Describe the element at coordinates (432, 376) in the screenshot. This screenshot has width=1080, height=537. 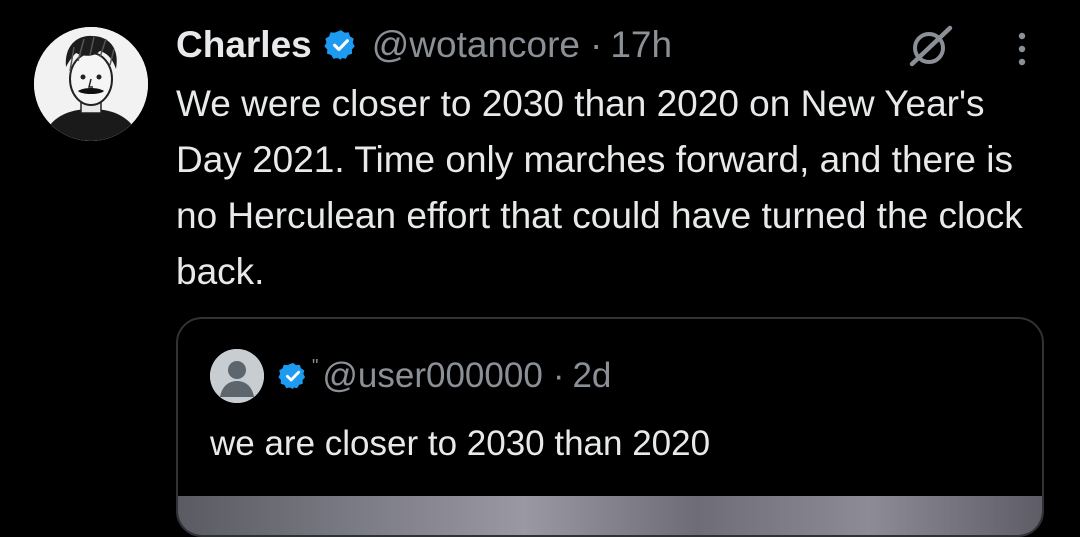
I see `quoted-author-handle: @user000000` at that location.